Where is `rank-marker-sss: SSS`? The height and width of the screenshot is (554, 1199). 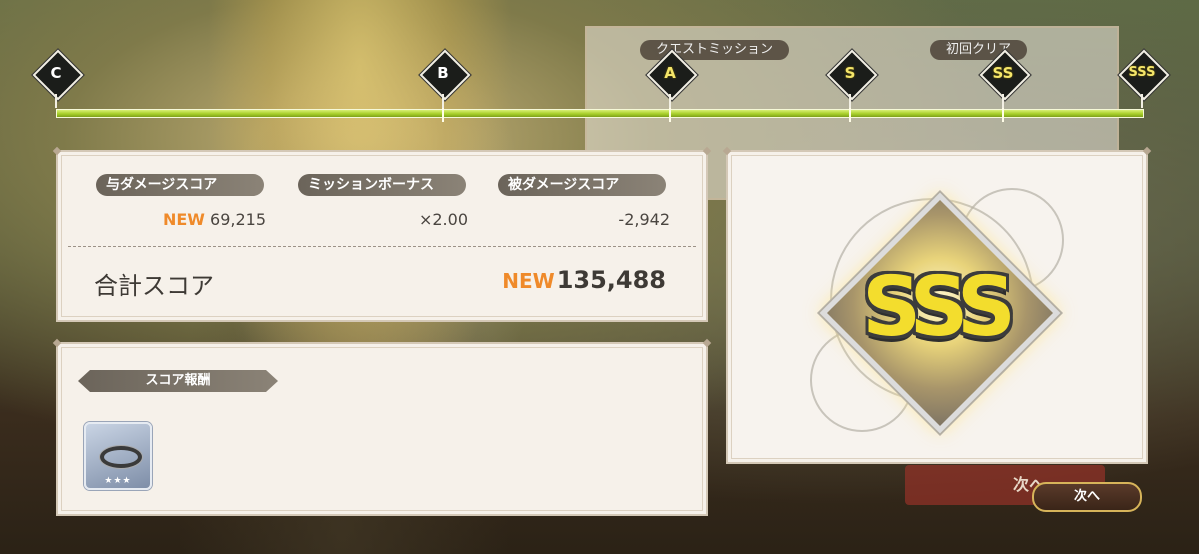
rank-marker-sss: SSS is located at coordinates (1144, 78).